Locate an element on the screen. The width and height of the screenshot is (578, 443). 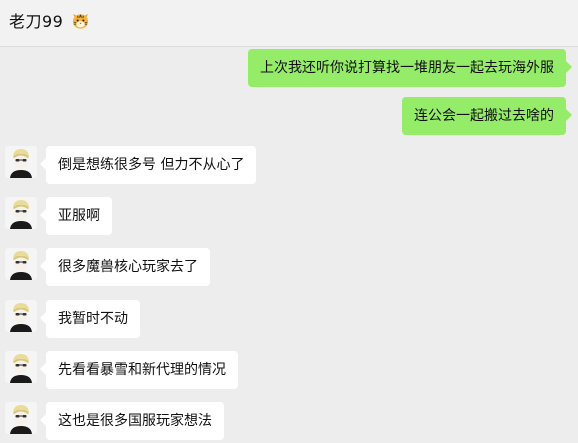
message-bubble-incoming: 很多魔兽核心玩家去了 is located at coordinates (125, 267).